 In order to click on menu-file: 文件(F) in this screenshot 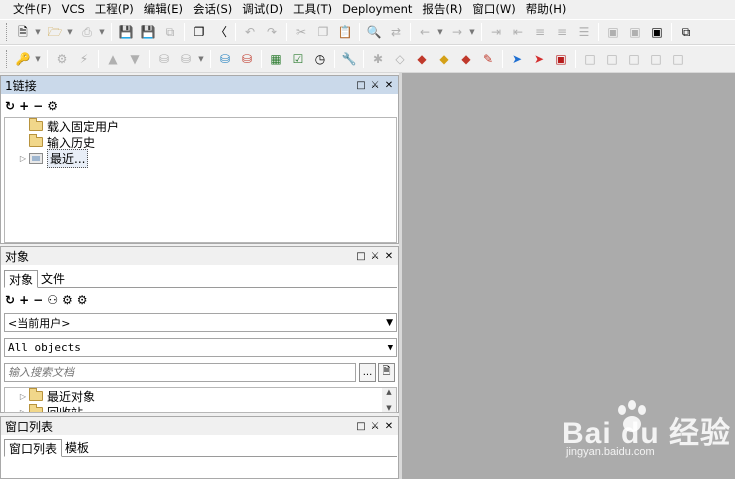, I will do `click(32, 9)`.